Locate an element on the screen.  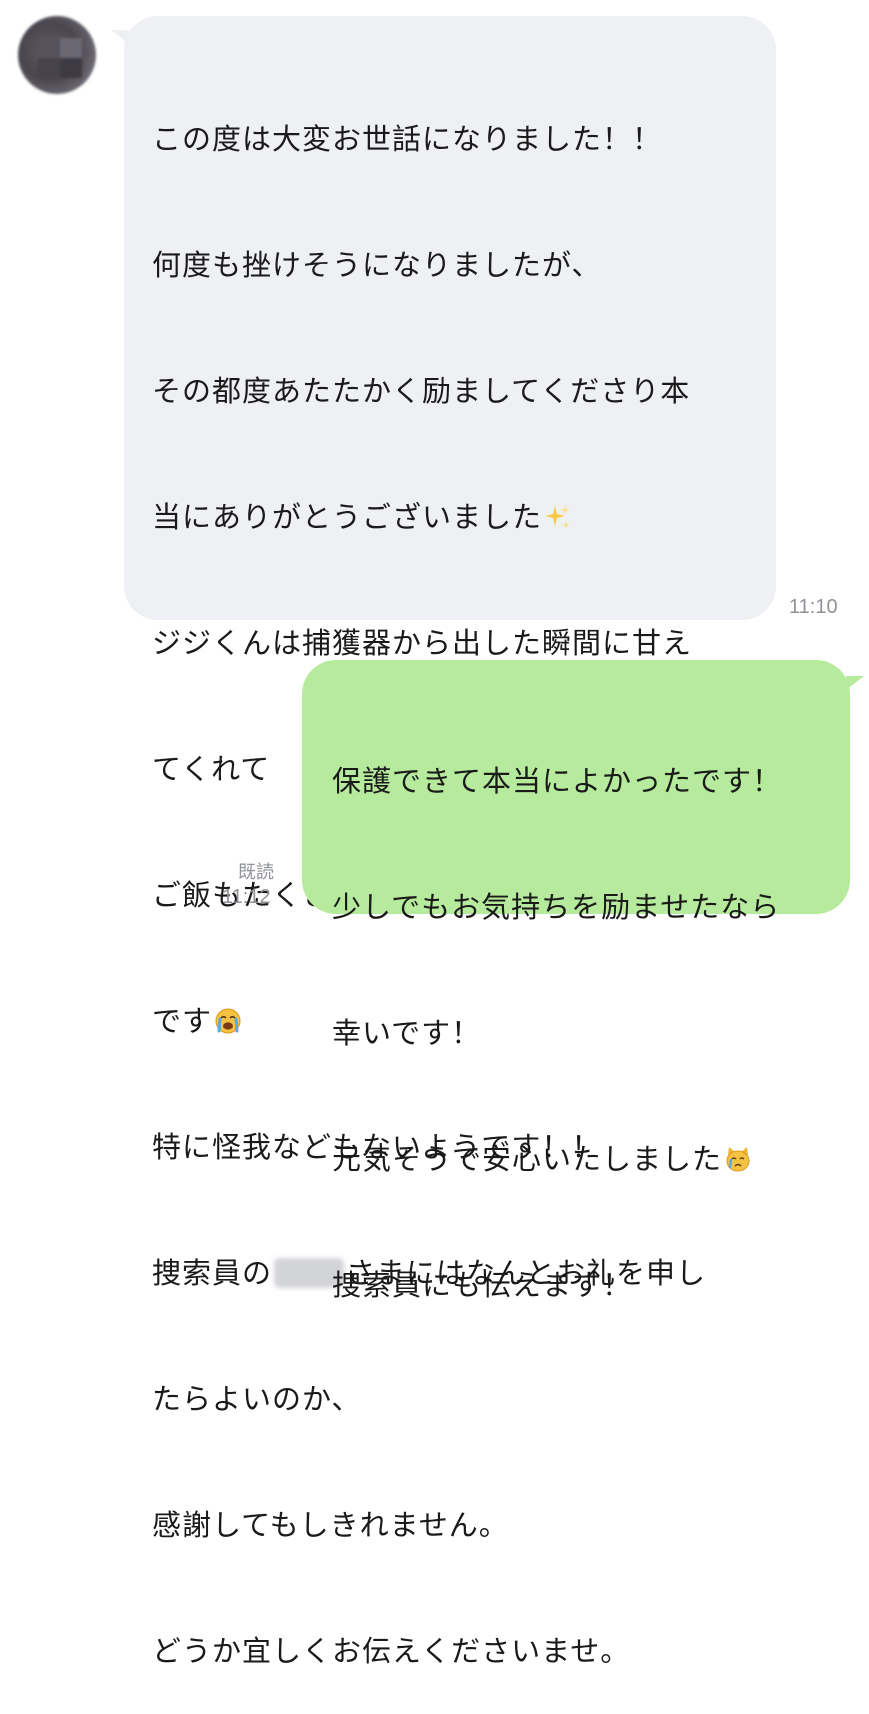
sparkles-icon is located at coordinates (558, 517).